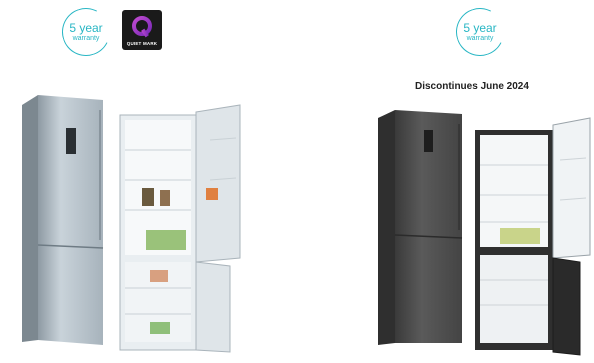  What do you see at coordinates (533, 236) in the screenshot?
I see `dark-fridge-open` at bounding box center [533, 236].